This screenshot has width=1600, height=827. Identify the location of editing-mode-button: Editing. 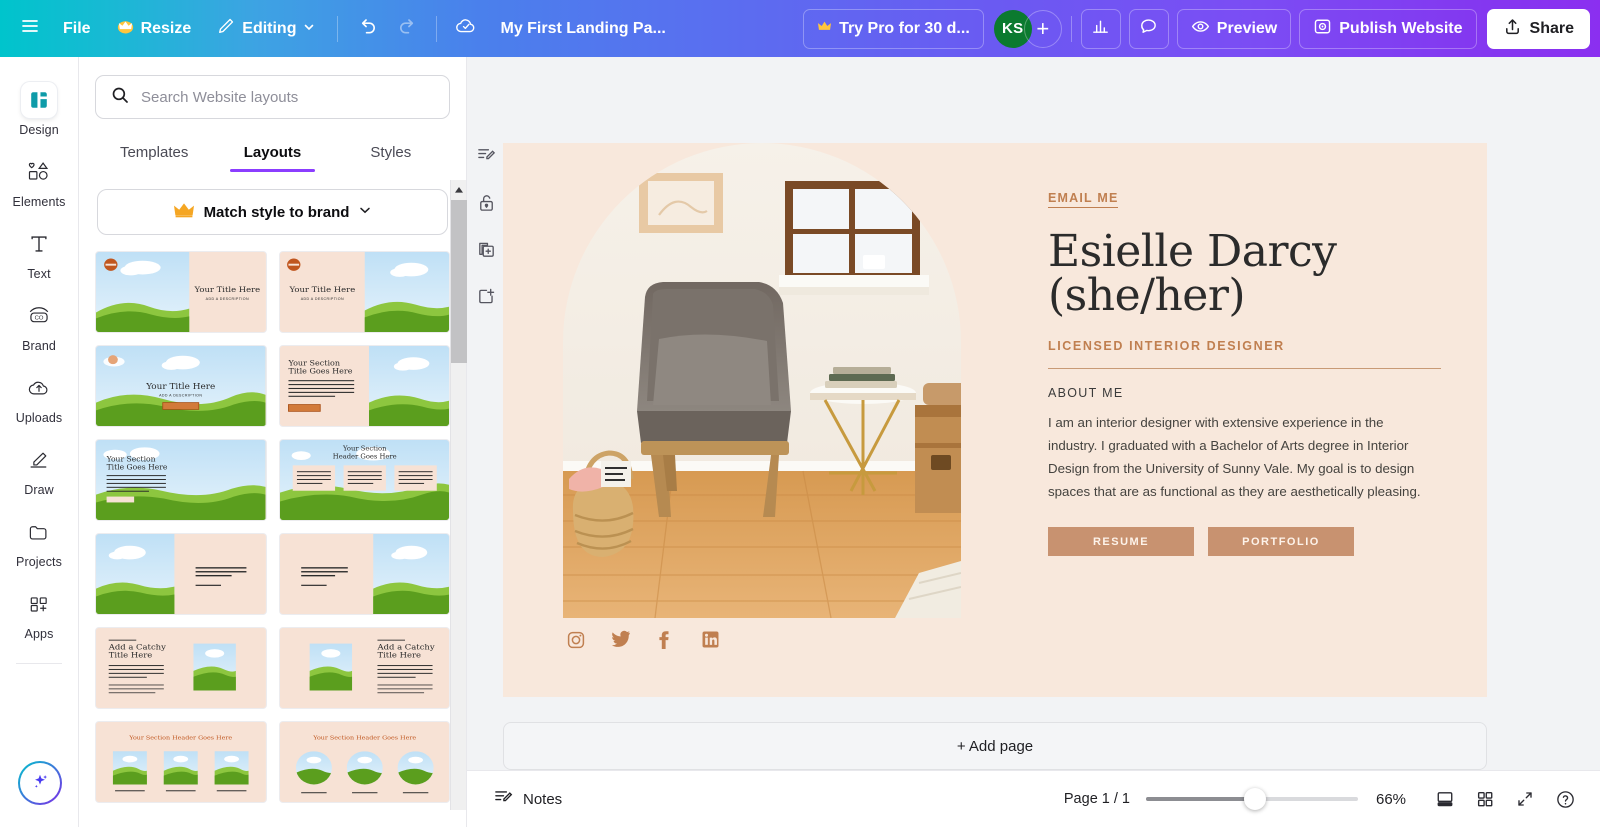
(266, 29).